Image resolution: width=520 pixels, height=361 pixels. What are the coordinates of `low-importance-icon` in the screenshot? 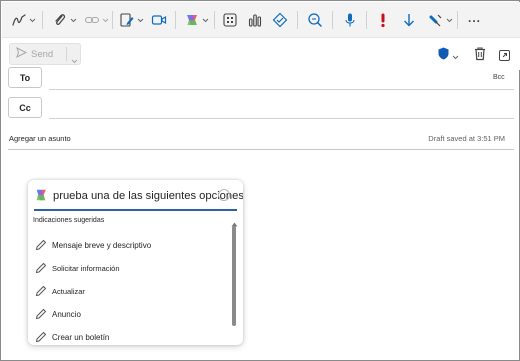 It's located at (409, 20).